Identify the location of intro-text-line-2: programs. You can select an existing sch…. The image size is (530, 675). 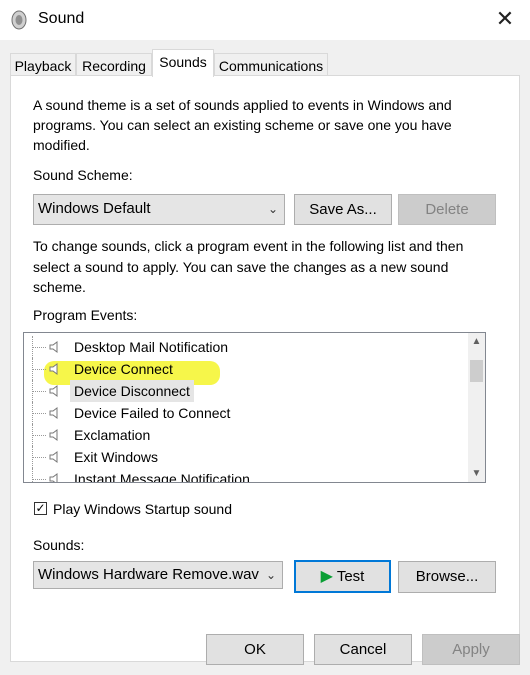
(242, 125).